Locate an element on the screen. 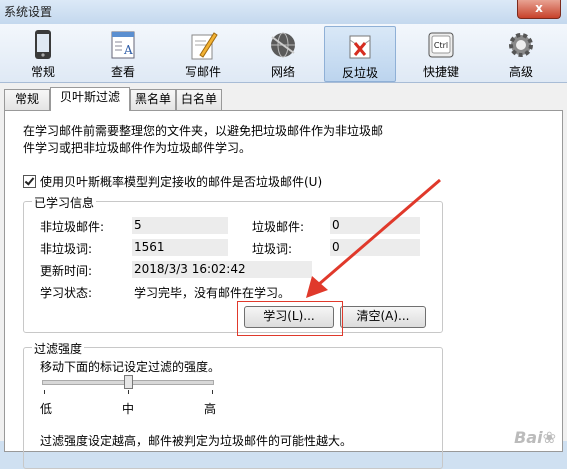 The width and height of the screenshot is (567, 469). annotation-arrow-icon is located at coordinates (373, 238).